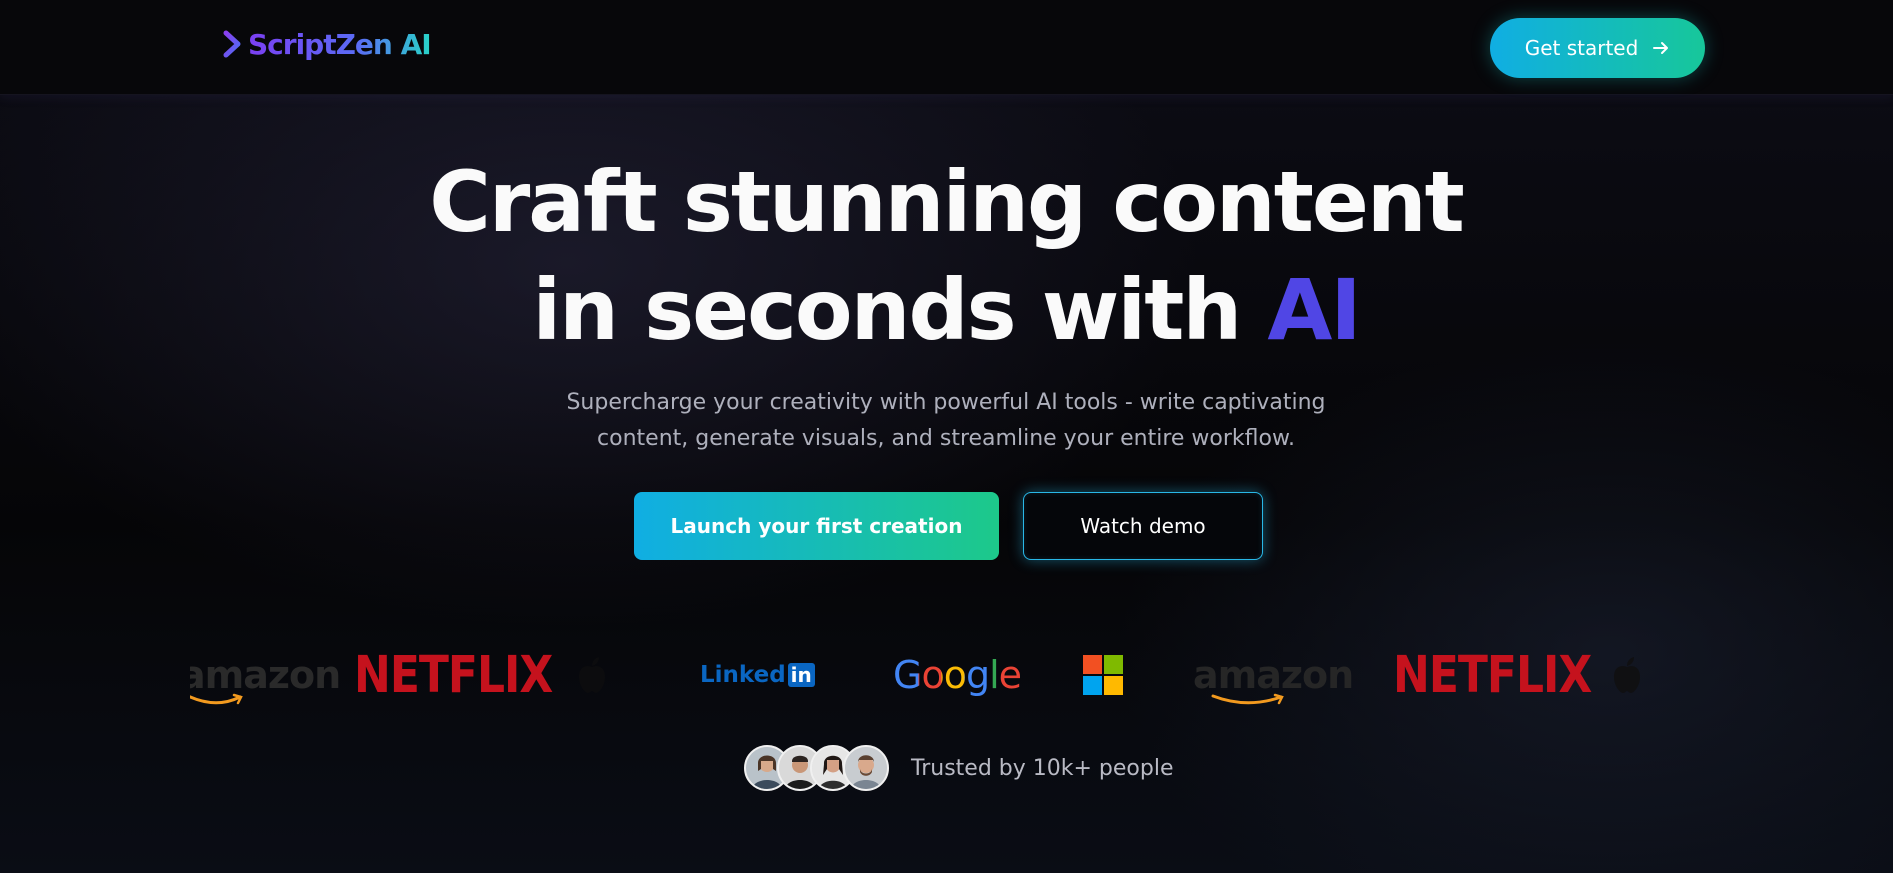  I want to click on google-logo: Google, so click(957, 675).